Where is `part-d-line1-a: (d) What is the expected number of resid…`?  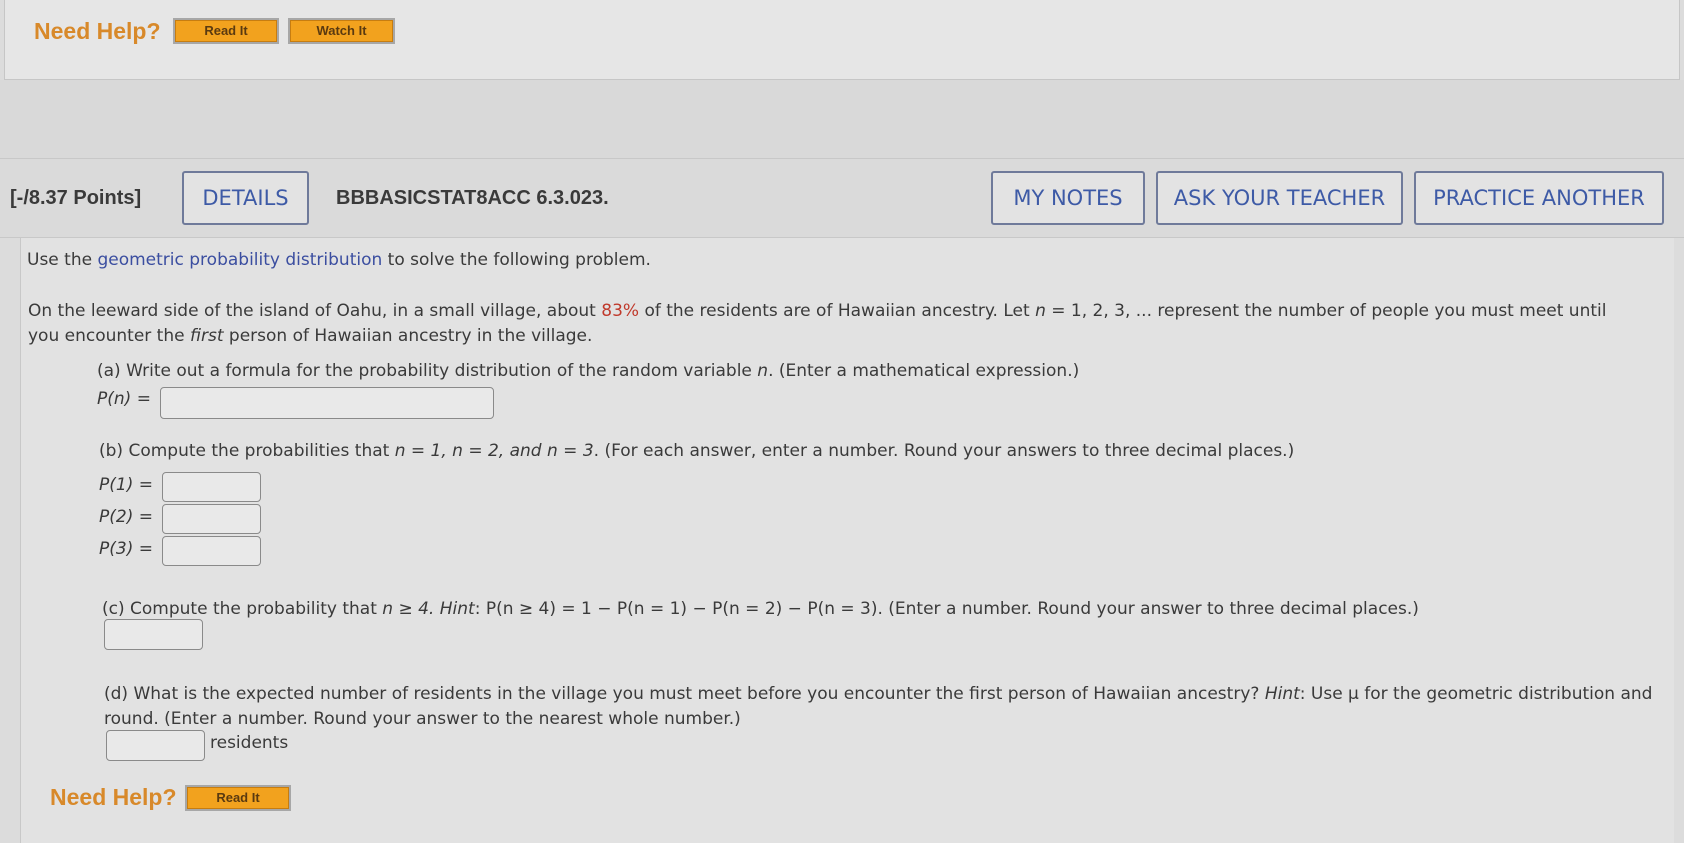
part-d-line1-a: (d) What is the expected number of resid… is located at coordinates (684, 694).